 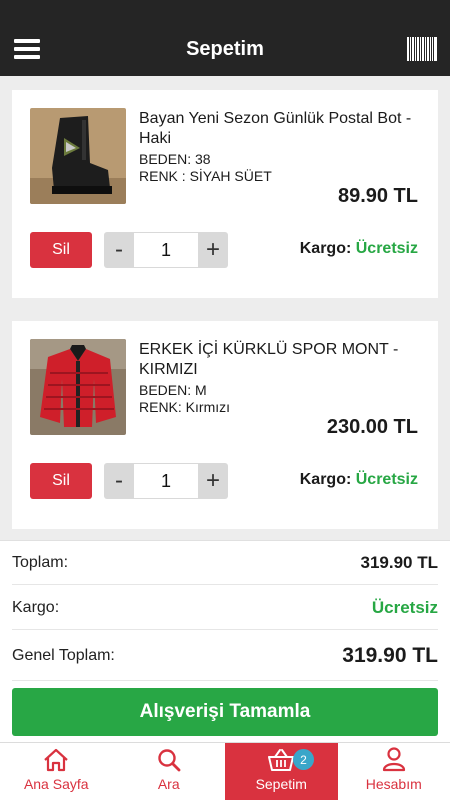 I want to click on app-header: Sepetim, so click(x=225, y=49).